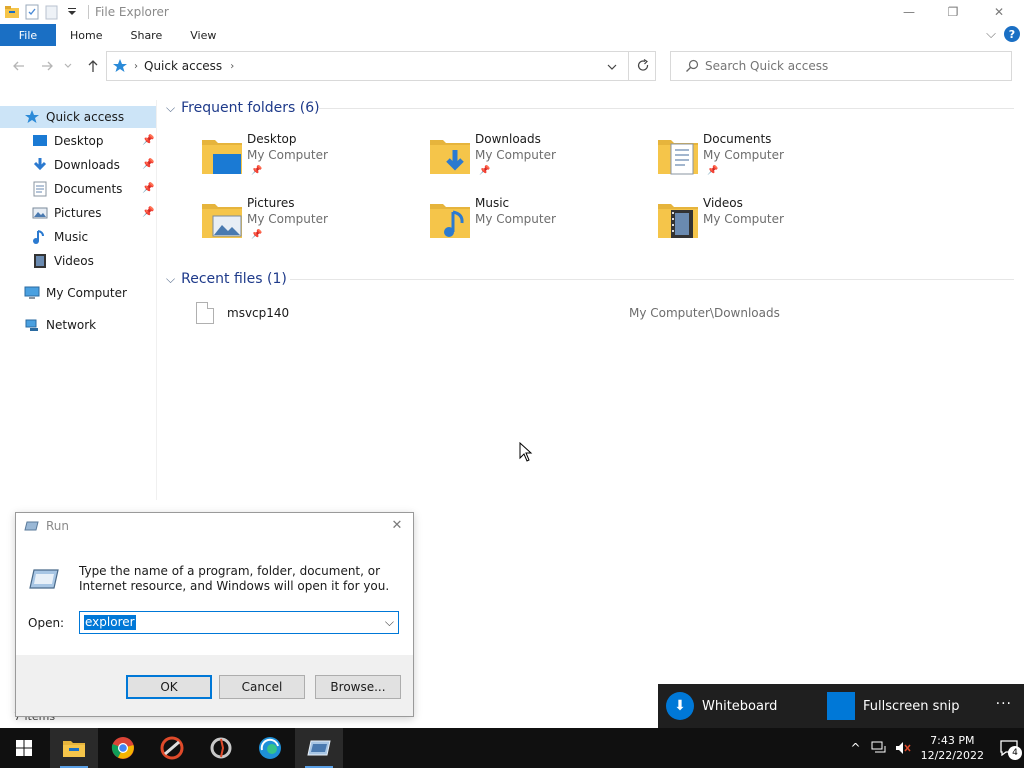  What do you see at coordinates (171, 107) in the screenshot?
I see `collapse-chevron-icon: ⌵` at bounding box center [171, 107].